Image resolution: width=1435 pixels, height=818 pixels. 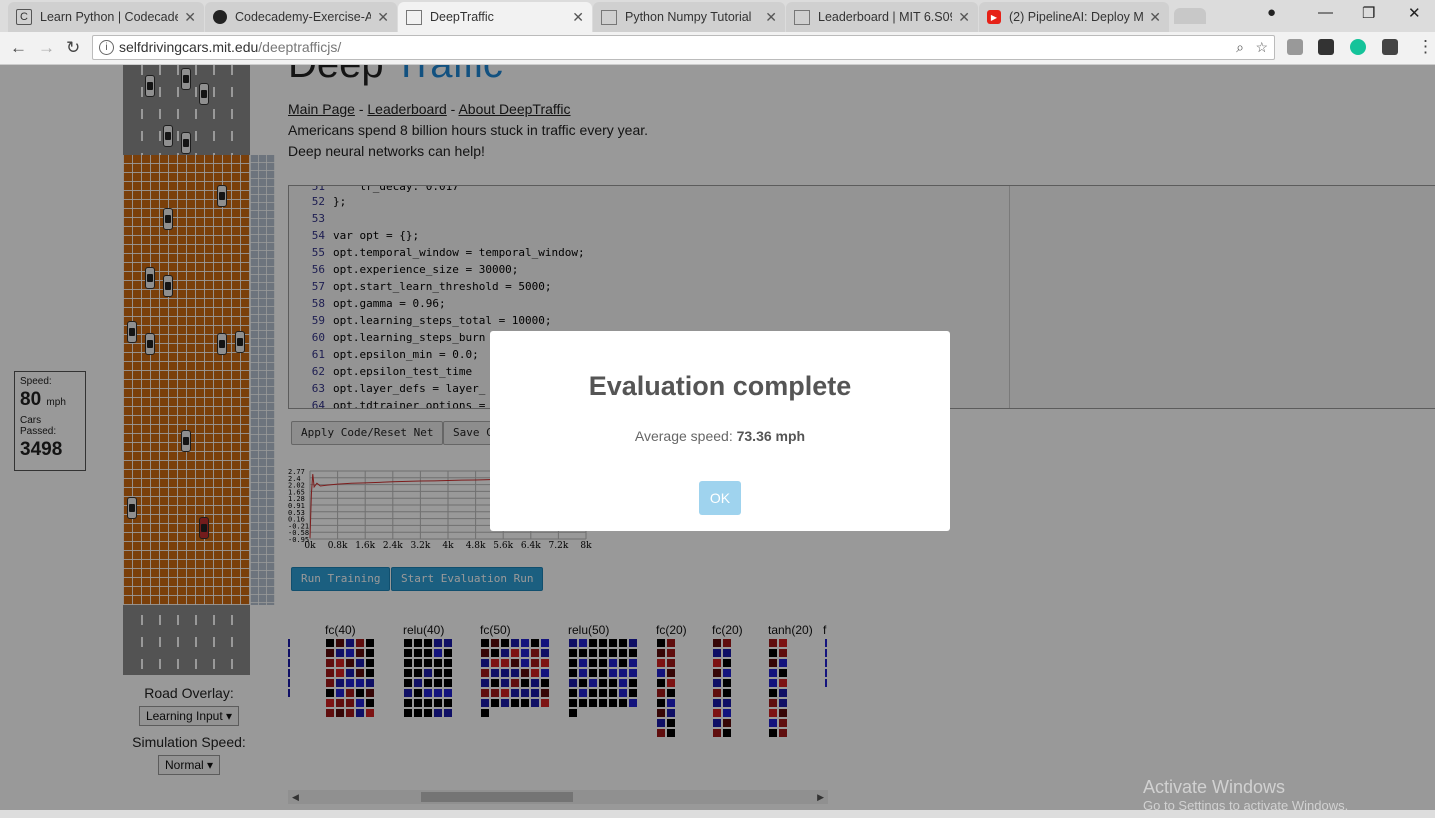 What do you see at coordinates (1325, 12) in the screenshot?
I see `minimize-icon: —` at bounding box center [1325, 12].